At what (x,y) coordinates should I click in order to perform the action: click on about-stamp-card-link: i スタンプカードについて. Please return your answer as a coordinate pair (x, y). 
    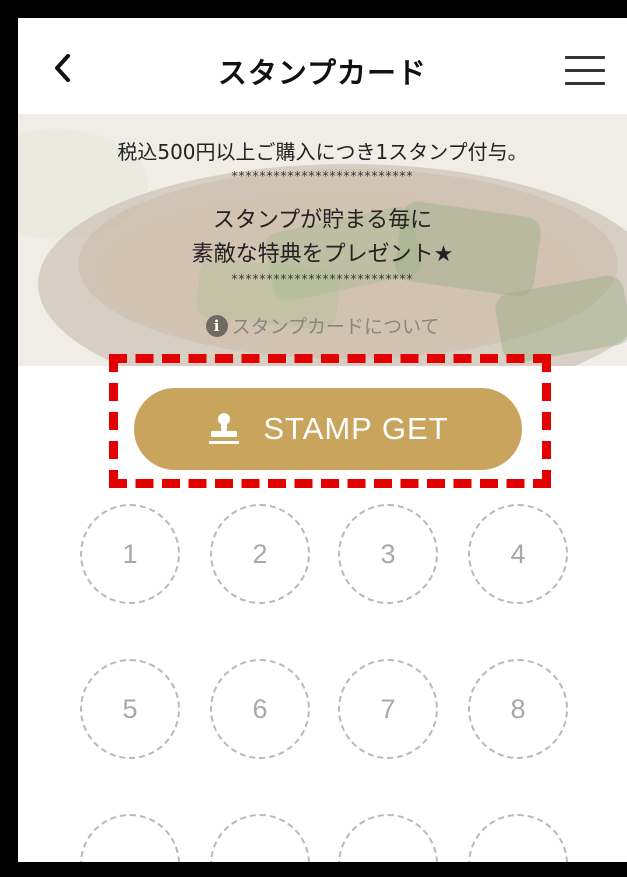
    Looking at the image, I should click on (322, 325).